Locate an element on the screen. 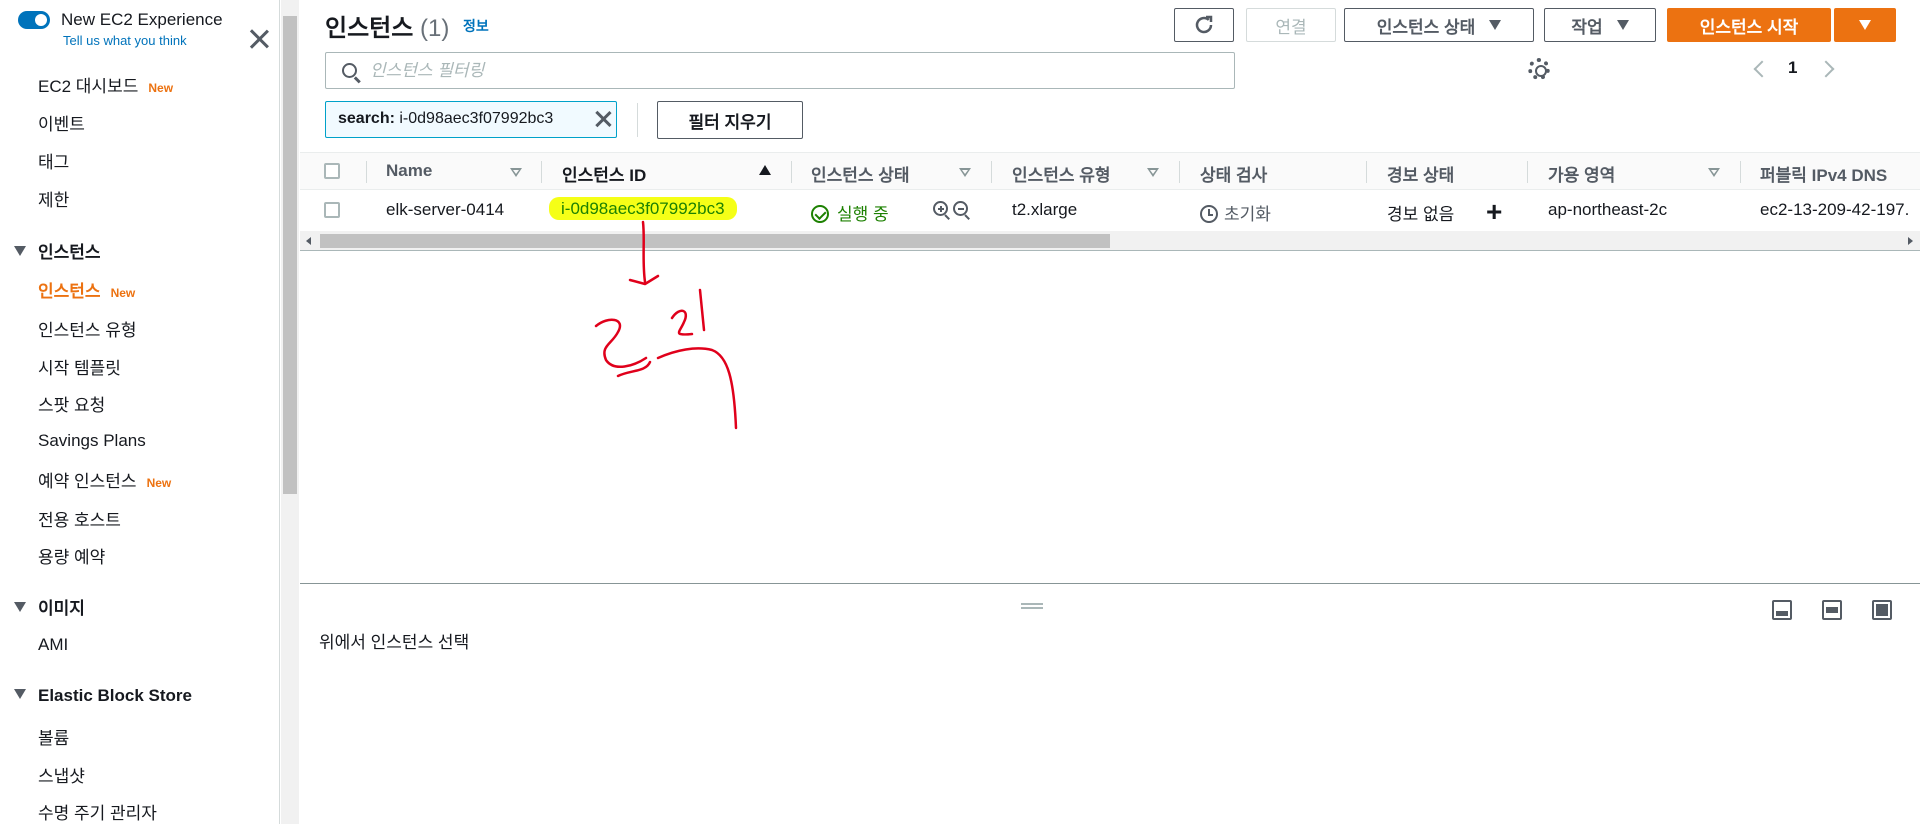  sidebar-item-label: 예약 인스턴스 is located at coordinates (87, 481).